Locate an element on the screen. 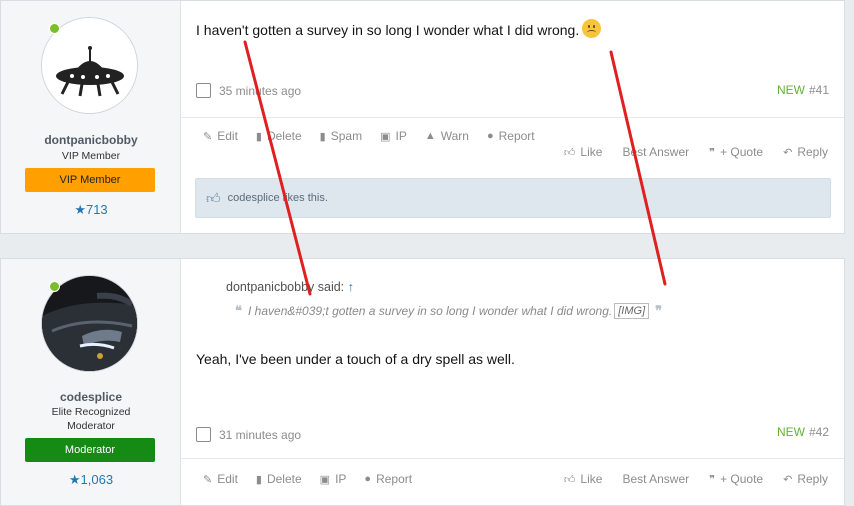 The width and height of the screenshot is (854, 506). post-time: 35 minutes ago is located at coordinates (260, 91).